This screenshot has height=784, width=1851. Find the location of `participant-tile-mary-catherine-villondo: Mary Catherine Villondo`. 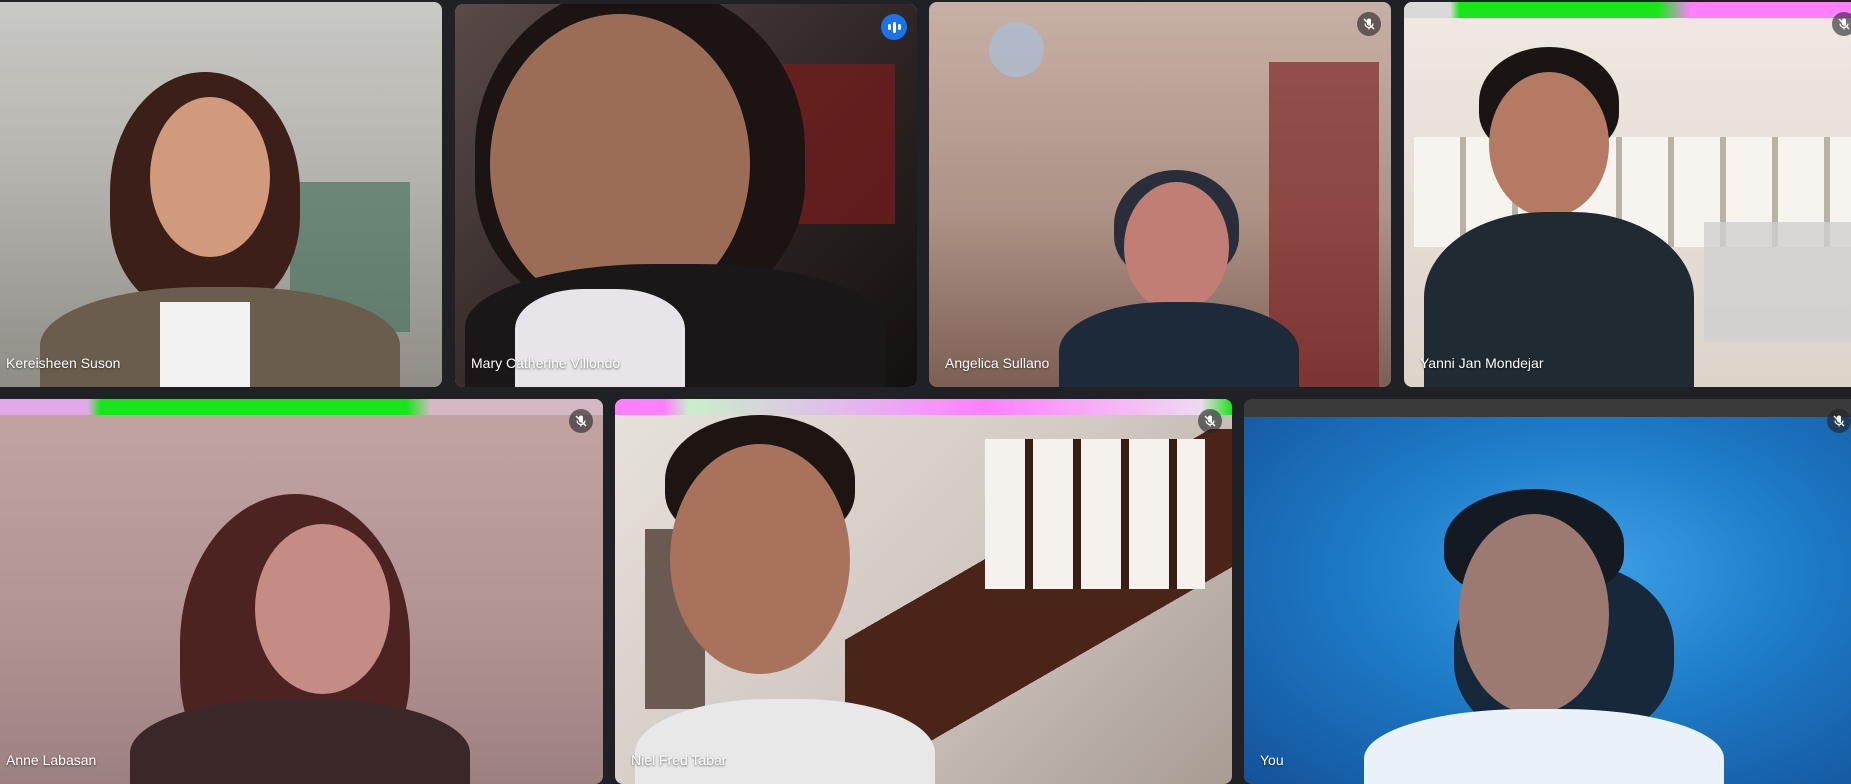

participant-tile-mary-catherine-villondo: Mary Catherine Villondo is located at coordinates (686, 195).